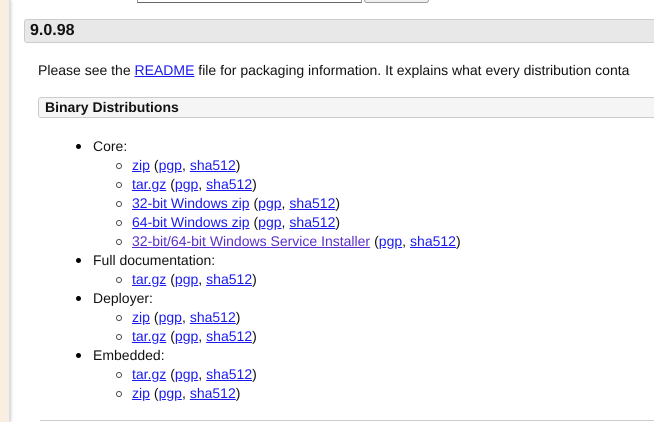 The image size is (654, 422). Describe the element at coordinates (123, 298) in the screenshot. I see `distribution-label: Deployer:` at that location.